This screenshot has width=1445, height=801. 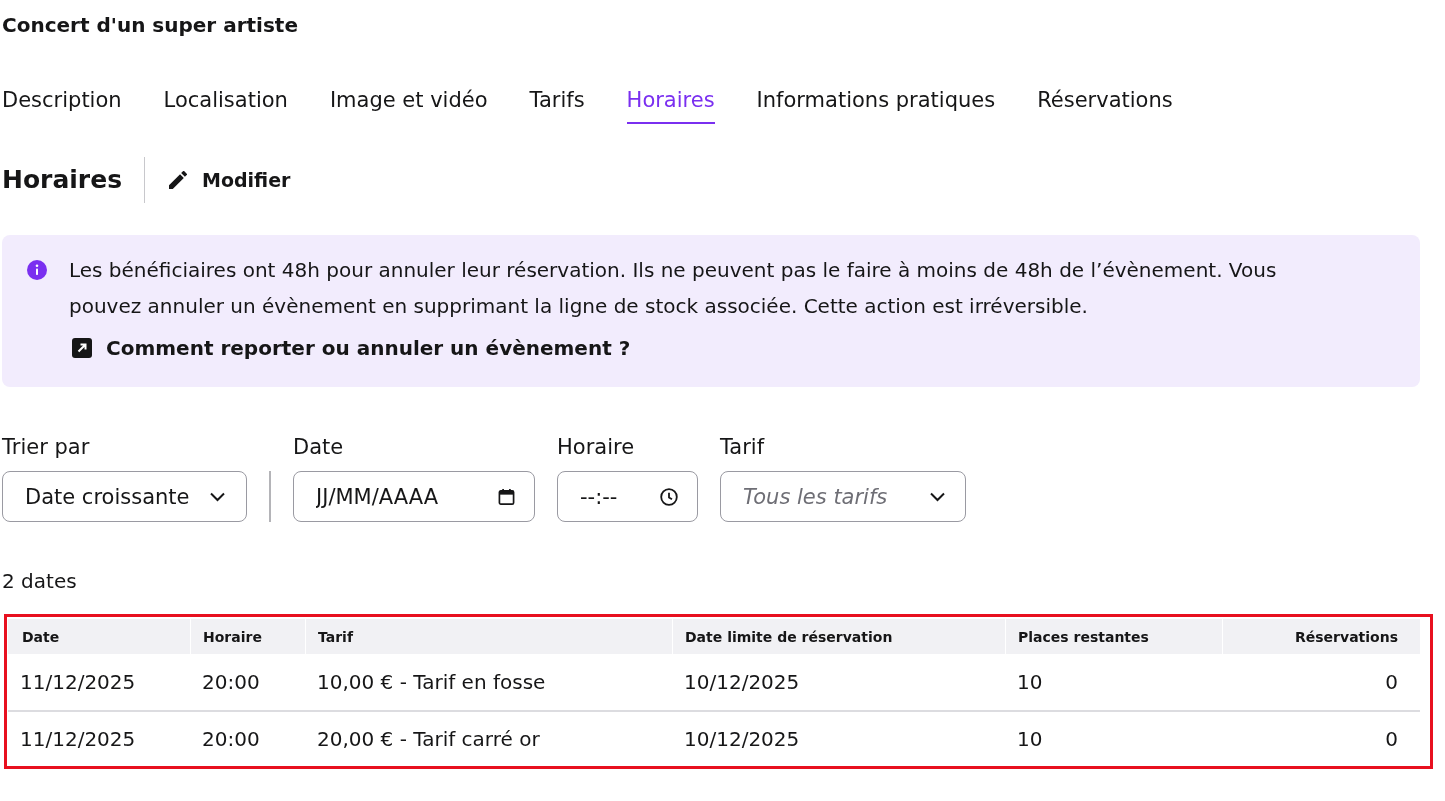 What do you see at coordinates (838, 636) in the screenshot?
I see `column-header: Date limite de réservation` at bounding box center [838, 636].